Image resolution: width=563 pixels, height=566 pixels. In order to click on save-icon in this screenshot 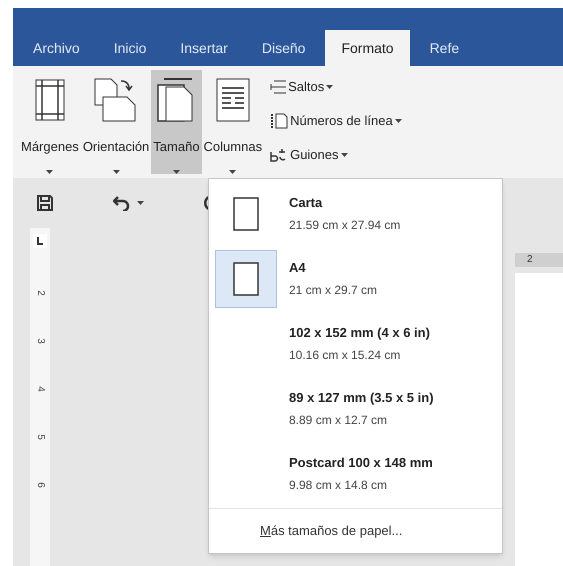, I will do `click(45, 203)`.